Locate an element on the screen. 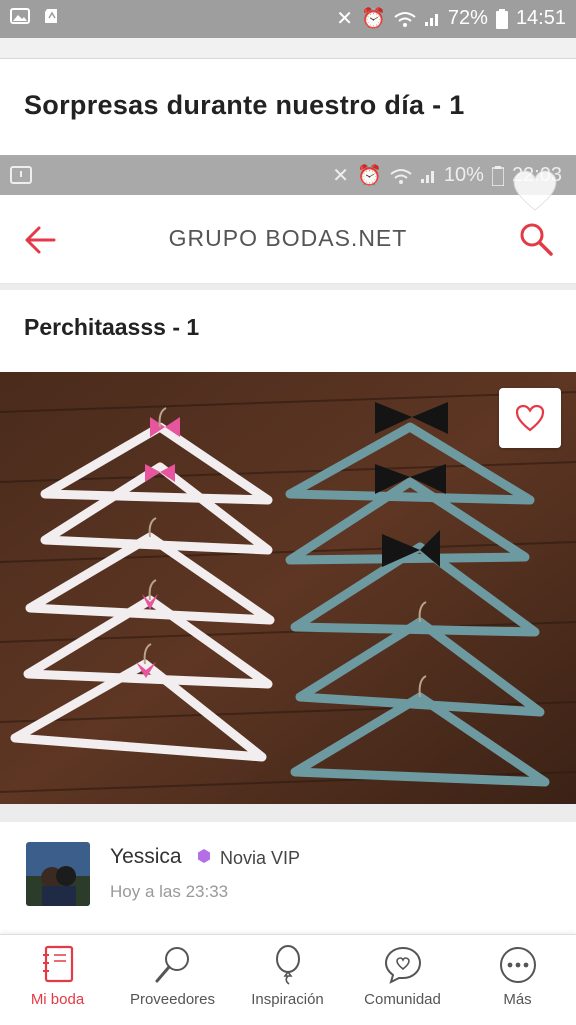 This screenshot has width=576, height=1025. comment-author: Yessica is located at coordinates (146, 857).